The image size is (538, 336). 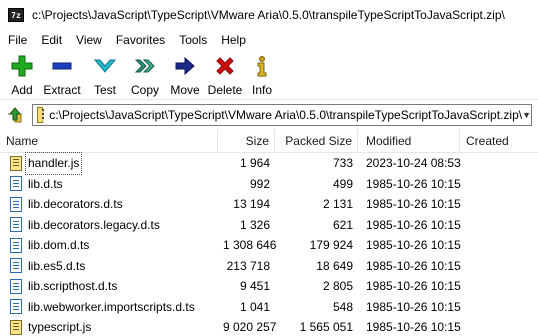 I want to click on file-name: handler.js, so click(x=53, y=163).